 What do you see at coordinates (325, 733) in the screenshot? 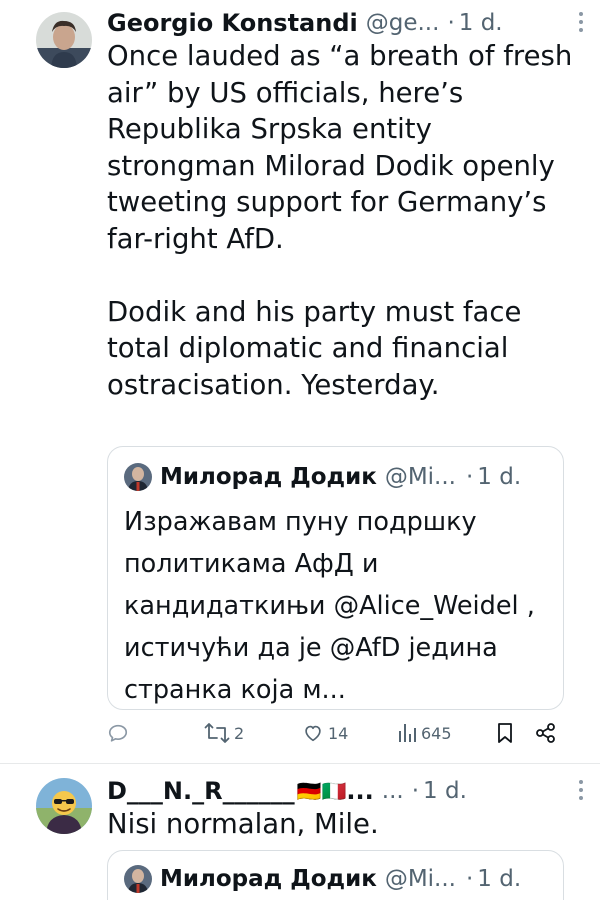
I see `like-button: 14` at bounding box center [325, 733].